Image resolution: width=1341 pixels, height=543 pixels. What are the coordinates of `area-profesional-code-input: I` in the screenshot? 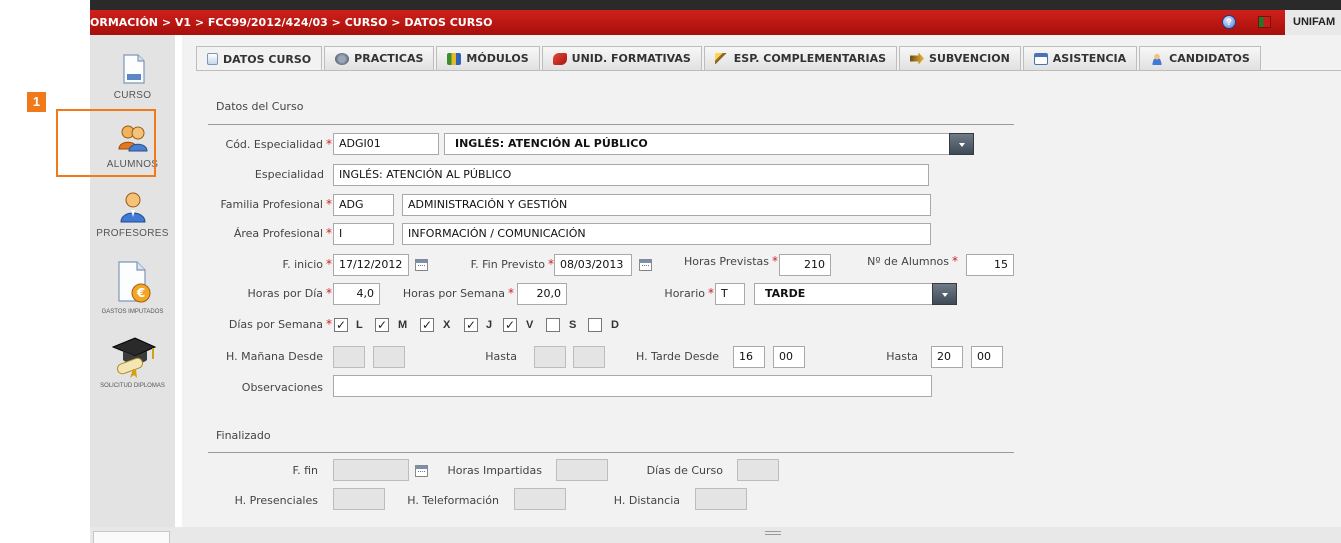 It's located at (363, 234).